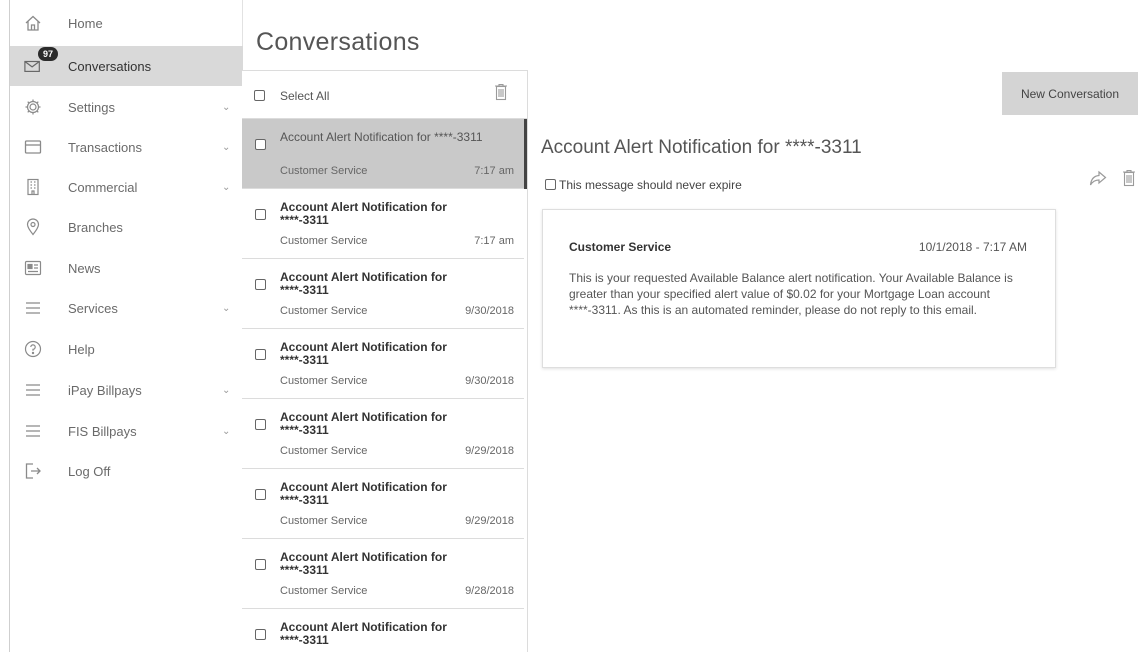 The image size is (1148, 652). I want to click on never-expire-checkbox, so click(550, 184).